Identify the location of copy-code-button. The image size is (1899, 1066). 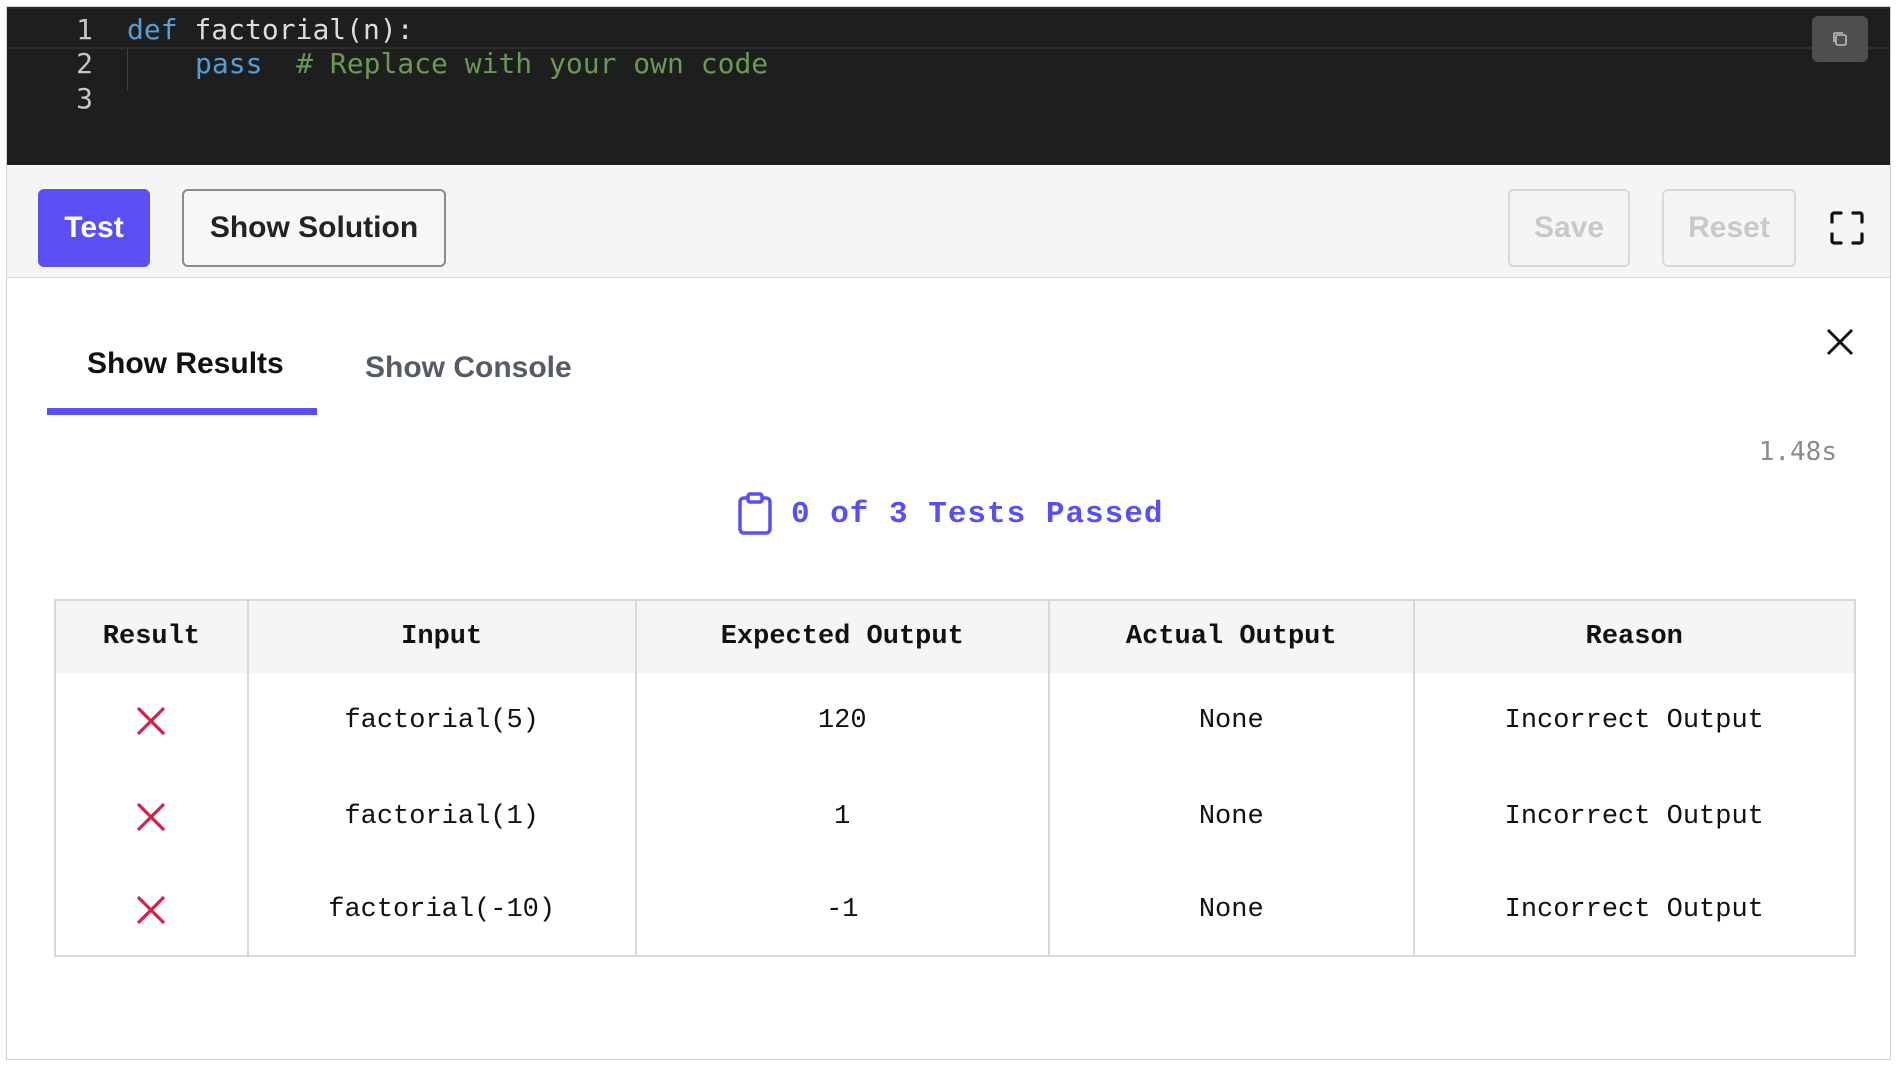
(1840, 39).